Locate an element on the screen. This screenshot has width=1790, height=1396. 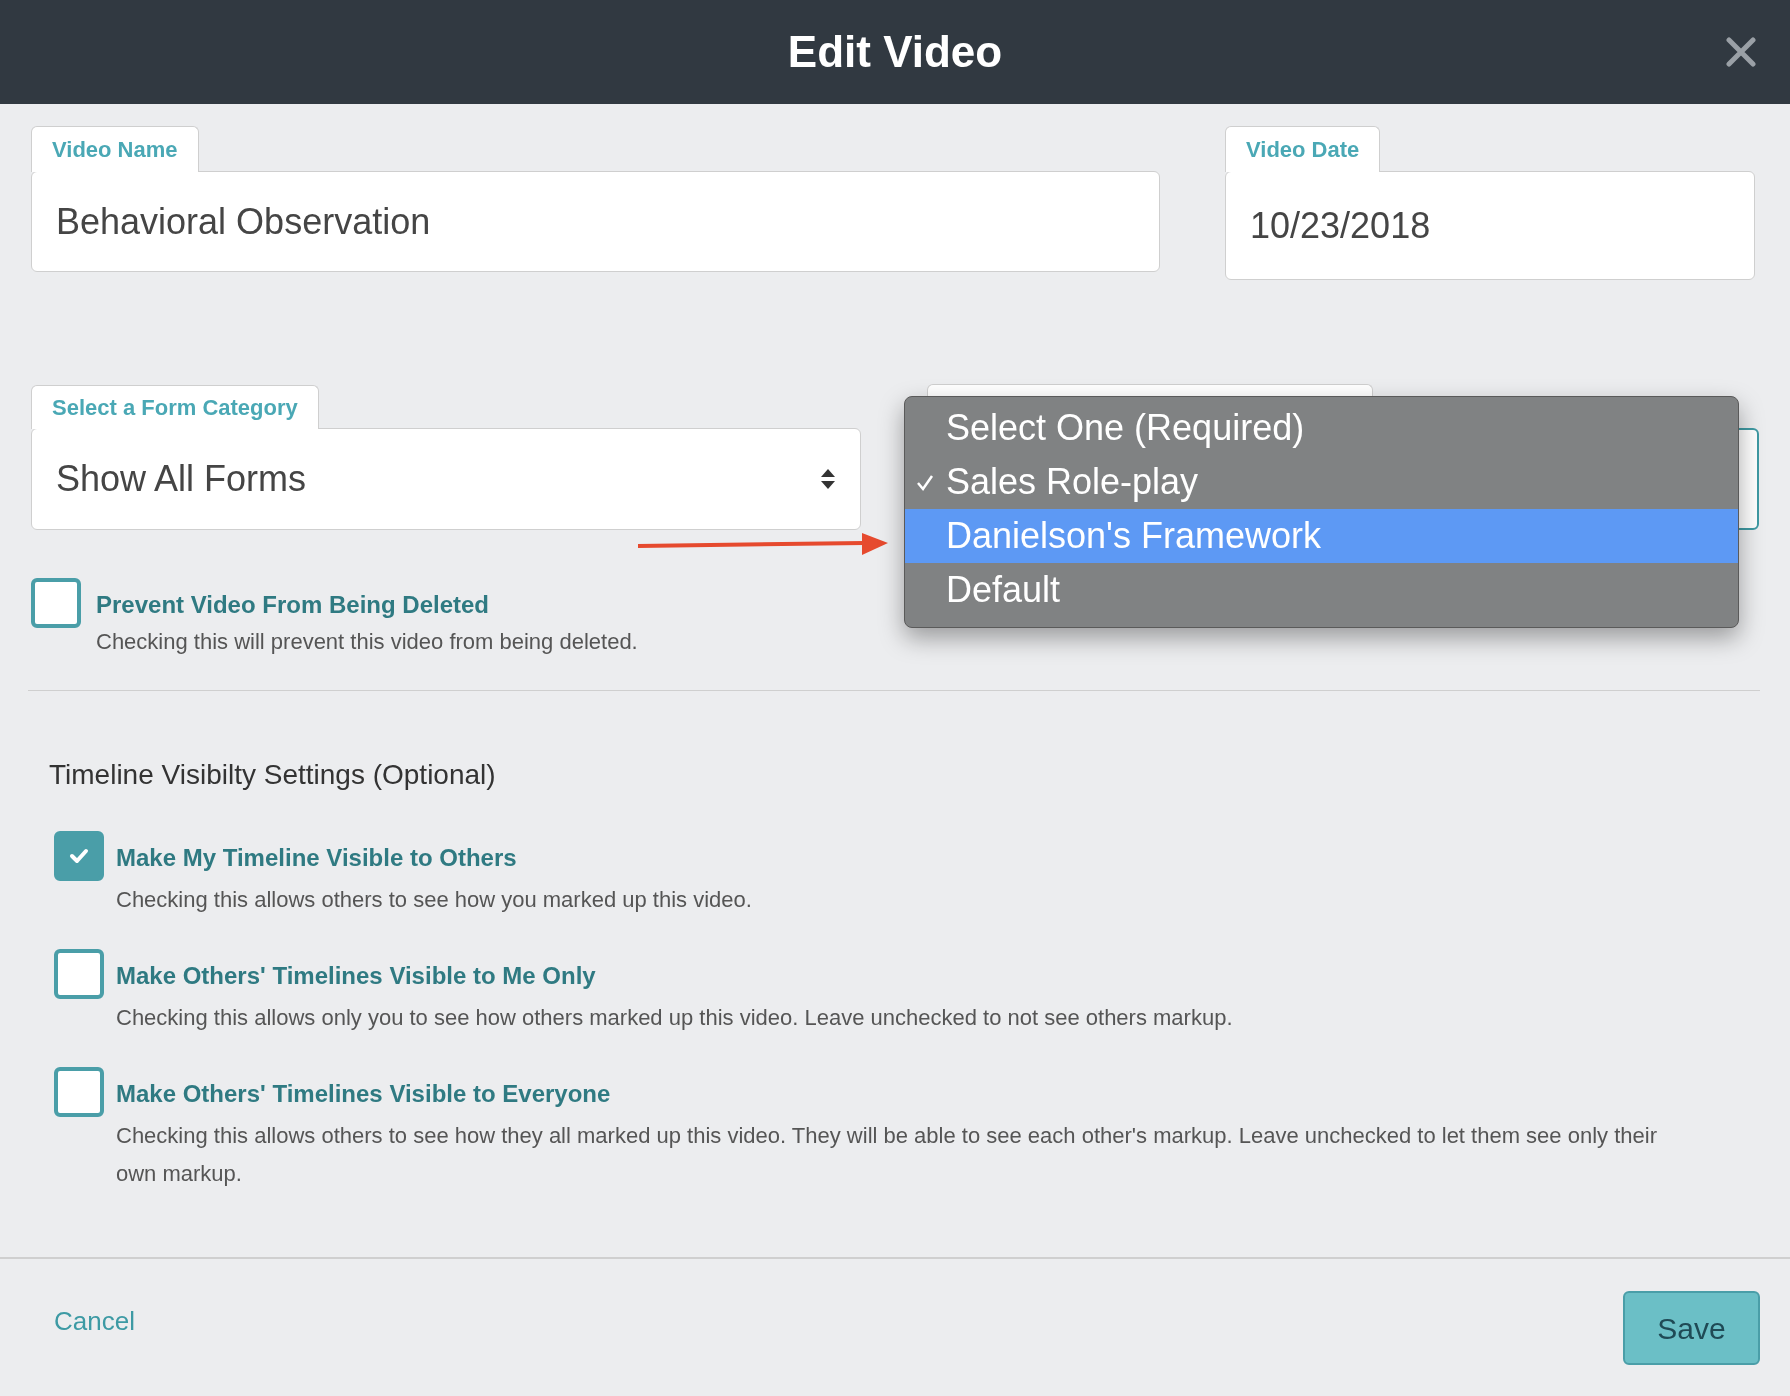
save-button: Save is located at coordinates (1691, 1328).